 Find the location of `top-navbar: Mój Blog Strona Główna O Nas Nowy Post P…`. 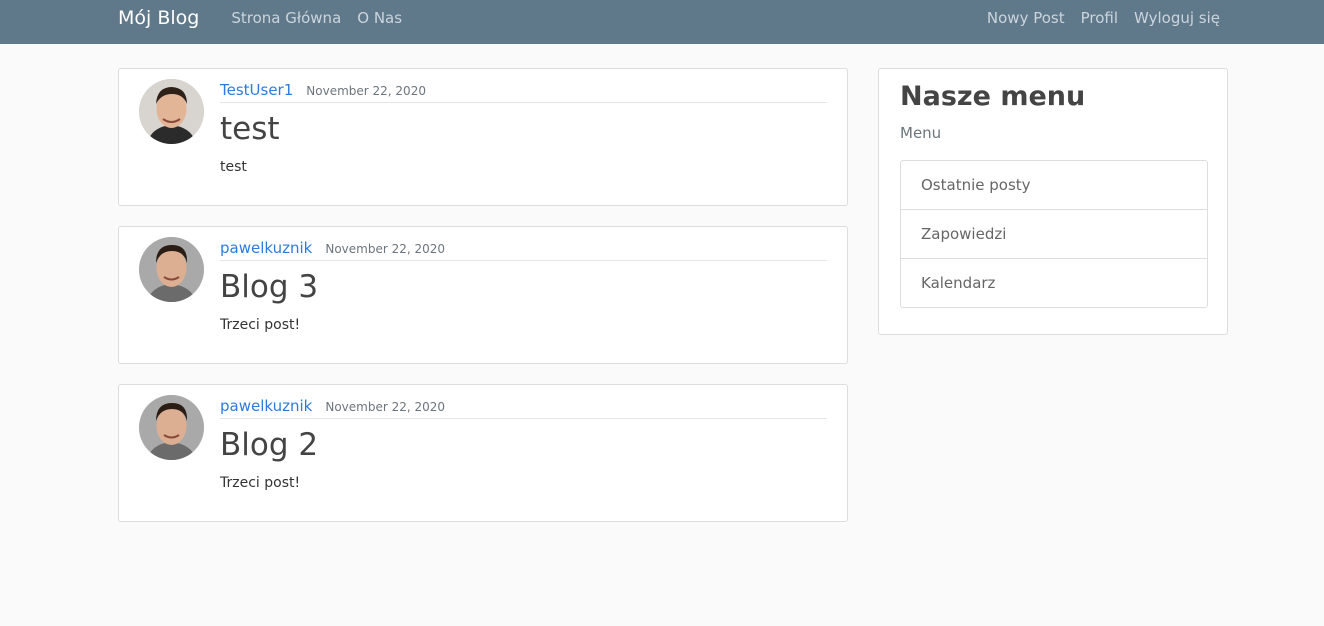

top-navbar: Mój Blog Strona Główna O Nas Nowy Post P… is located at coordinates (662, 22).